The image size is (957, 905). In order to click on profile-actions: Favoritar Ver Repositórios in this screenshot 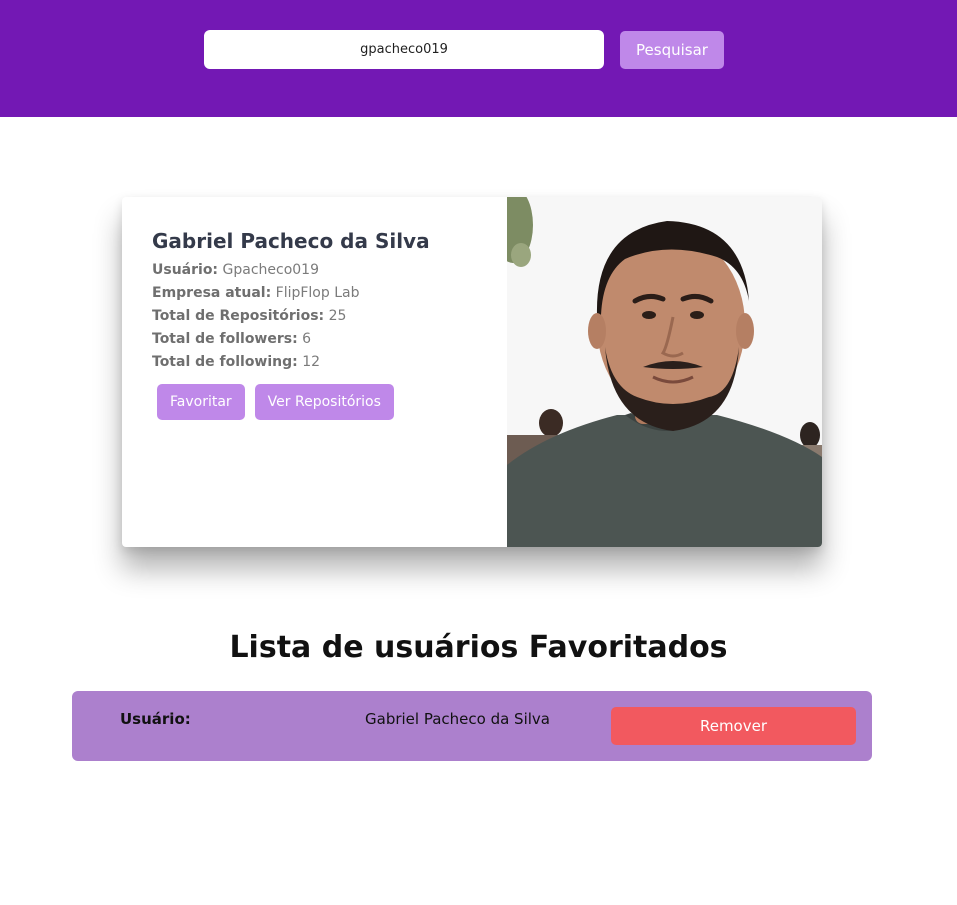, I will do `click(329, 402)`.